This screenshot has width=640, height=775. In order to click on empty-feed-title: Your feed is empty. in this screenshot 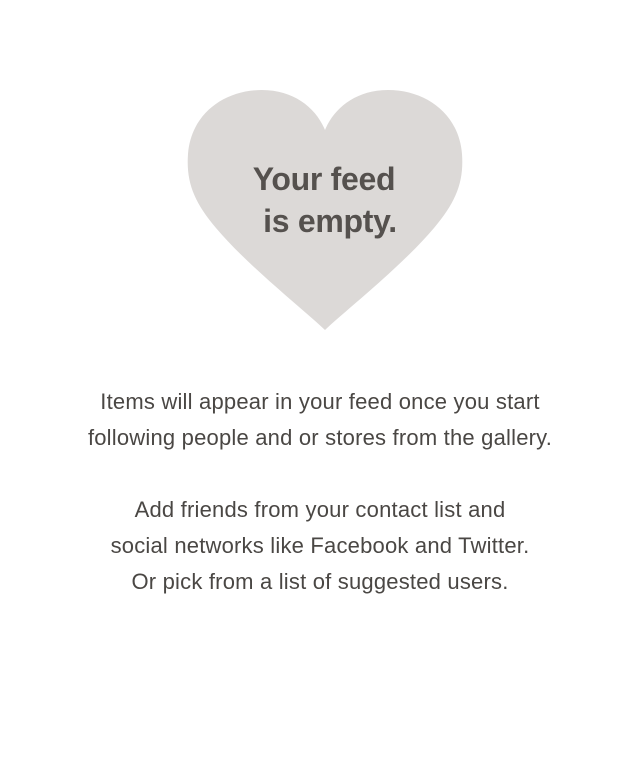, I will do `click(325, 200)`.